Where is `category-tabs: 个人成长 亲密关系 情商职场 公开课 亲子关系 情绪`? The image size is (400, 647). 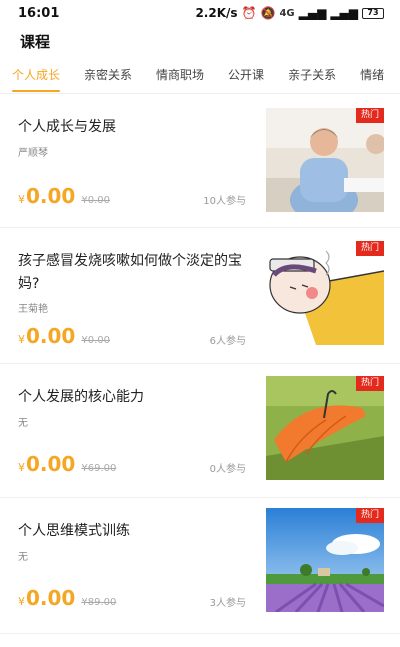 category-tabs: 个人成长 亲密关系 情商职场 公开课 亲子关系 情绪 is located at coordinates (200, 77).